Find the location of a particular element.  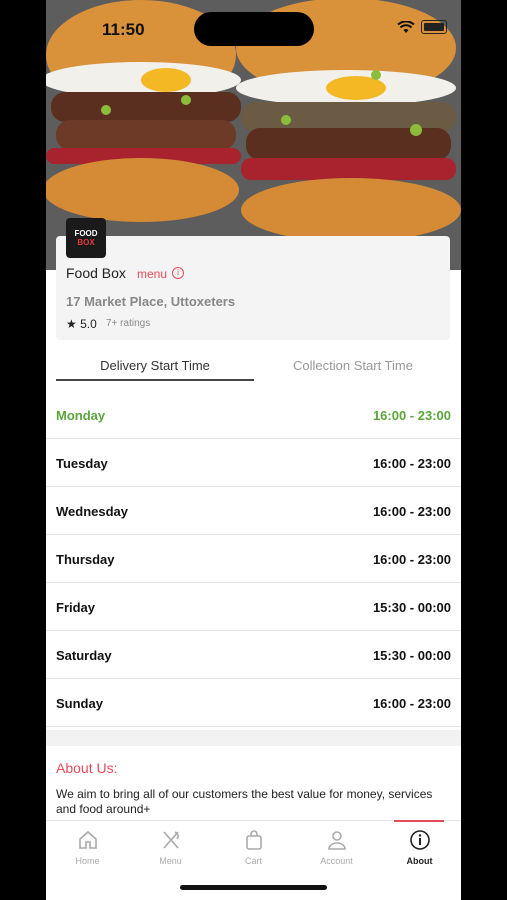

cutlery-icon is located at coordinates (171, 840).